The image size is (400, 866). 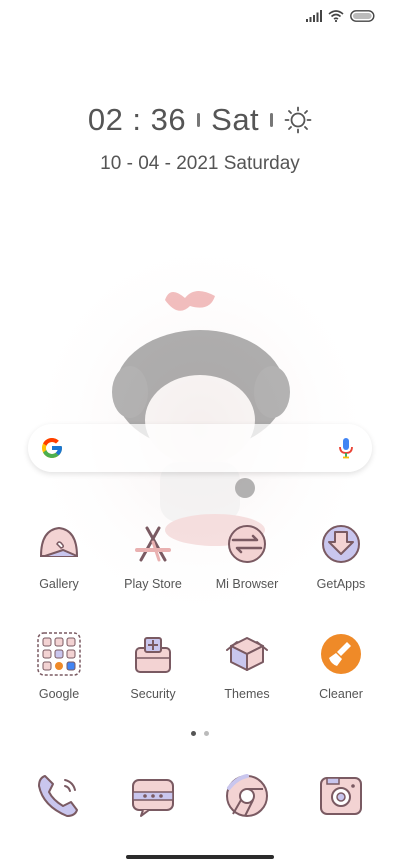 What do you see at coordinates (59, 796) in the screenshot?
I see `phone-icon` at bounding box center [59, 796].